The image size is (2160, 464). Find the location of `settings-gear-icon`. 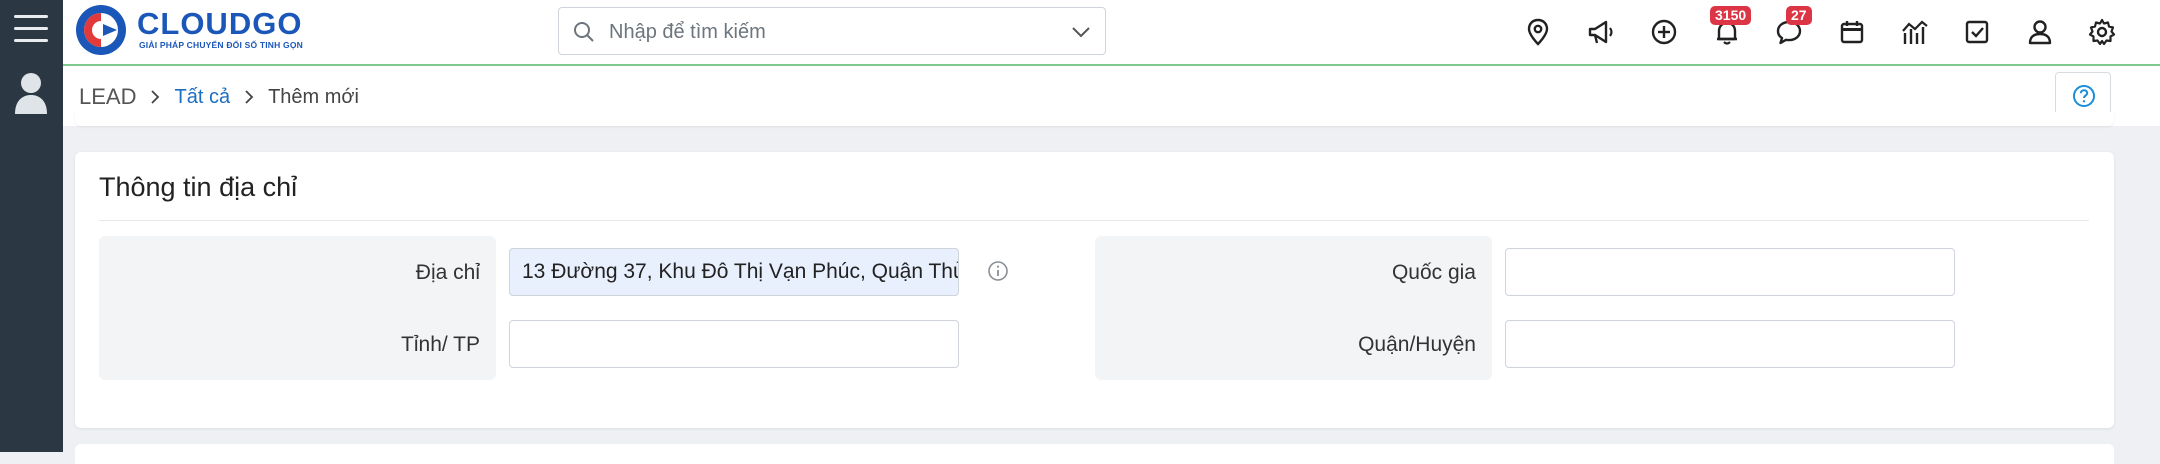

settings-gear-icon is located at coordinates (2102, 32).